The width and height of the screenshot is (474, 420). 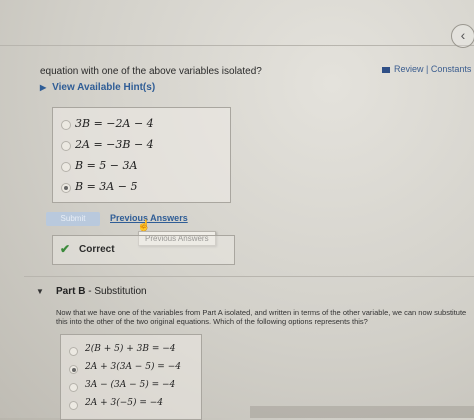 What do you see at coordinates (130, 385) in the screenshot?
I see `choice-label: 3A − (3A − 5) = −4` at bounding box center [130, 385].